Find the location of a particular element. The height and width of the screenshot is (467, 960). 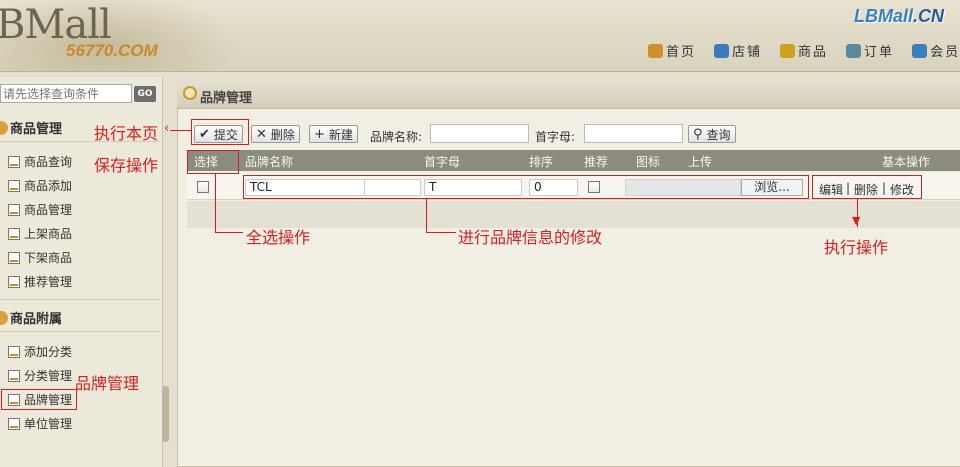

nav-member: 会员 is located at coordinates (936, 50).